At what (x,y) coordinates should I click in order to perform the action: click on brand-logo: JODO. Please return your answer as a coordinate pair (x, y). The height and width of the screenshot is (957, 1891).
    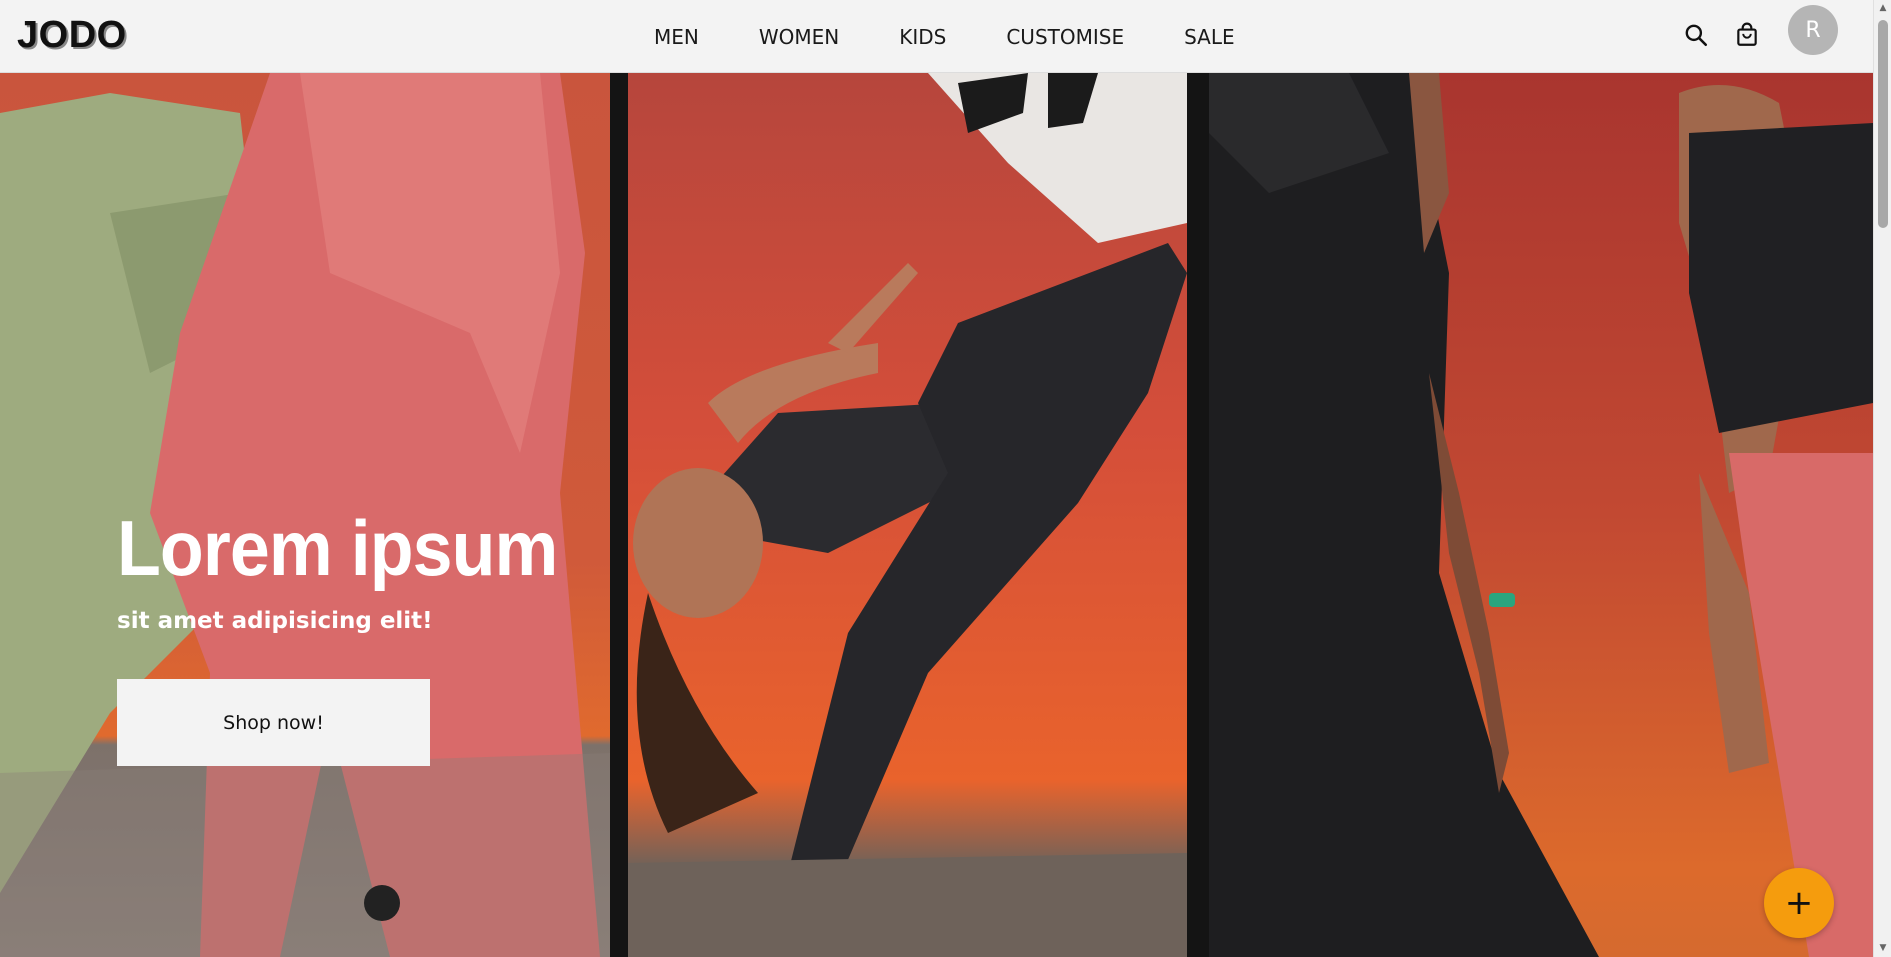
    Looking at the image, I should click on (72, 35).